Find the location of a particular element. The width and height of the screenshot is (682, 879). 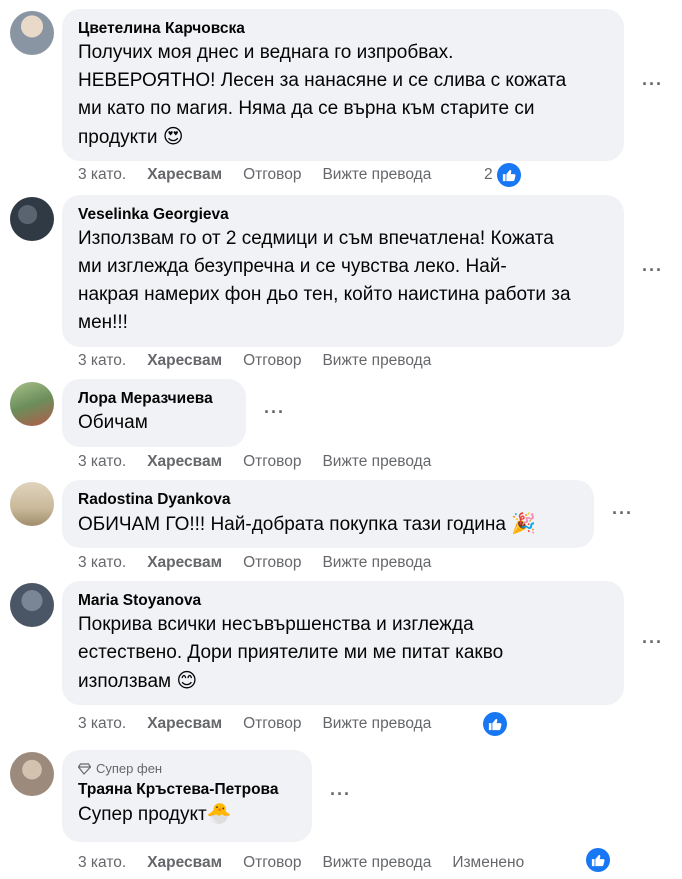

reaction-count: 2 is located at coordinates (488, 174).